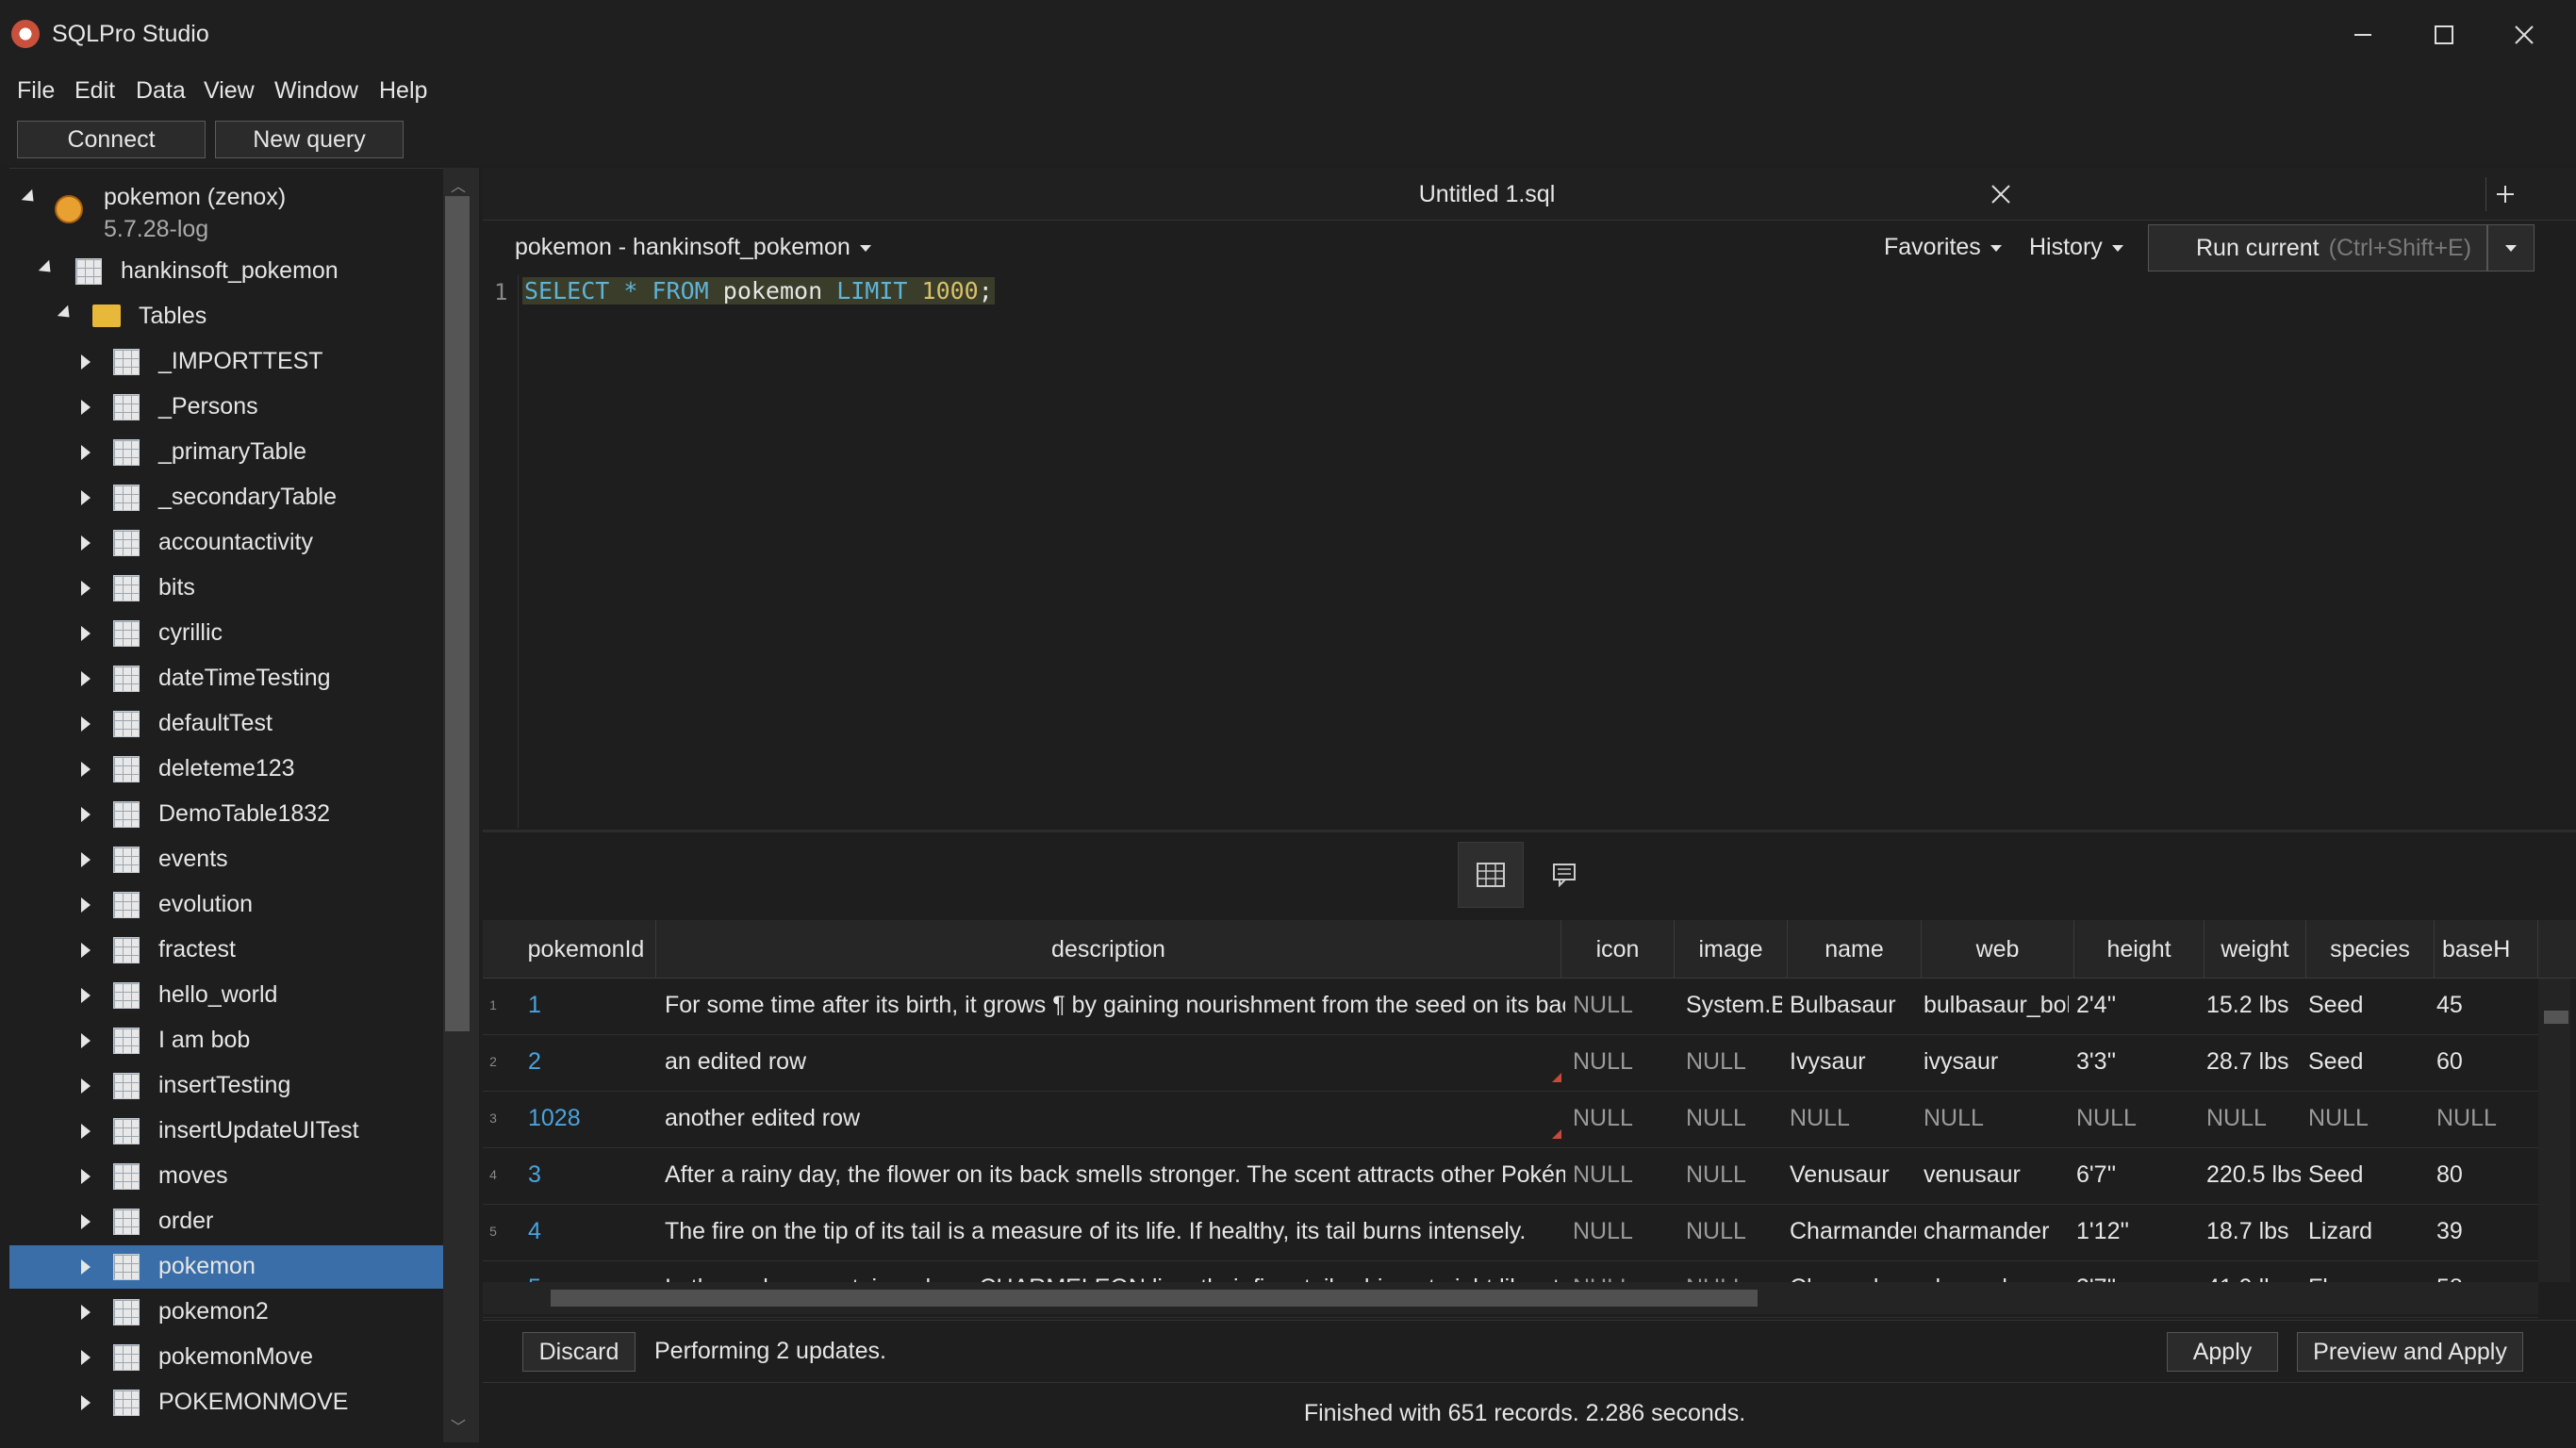 Image resolution: width=2576 pixels, height=1448 pixels. Describe the element at coordinates (226, 769) in the screenshot. I see `tree-table-item: deleteme123` at that location.